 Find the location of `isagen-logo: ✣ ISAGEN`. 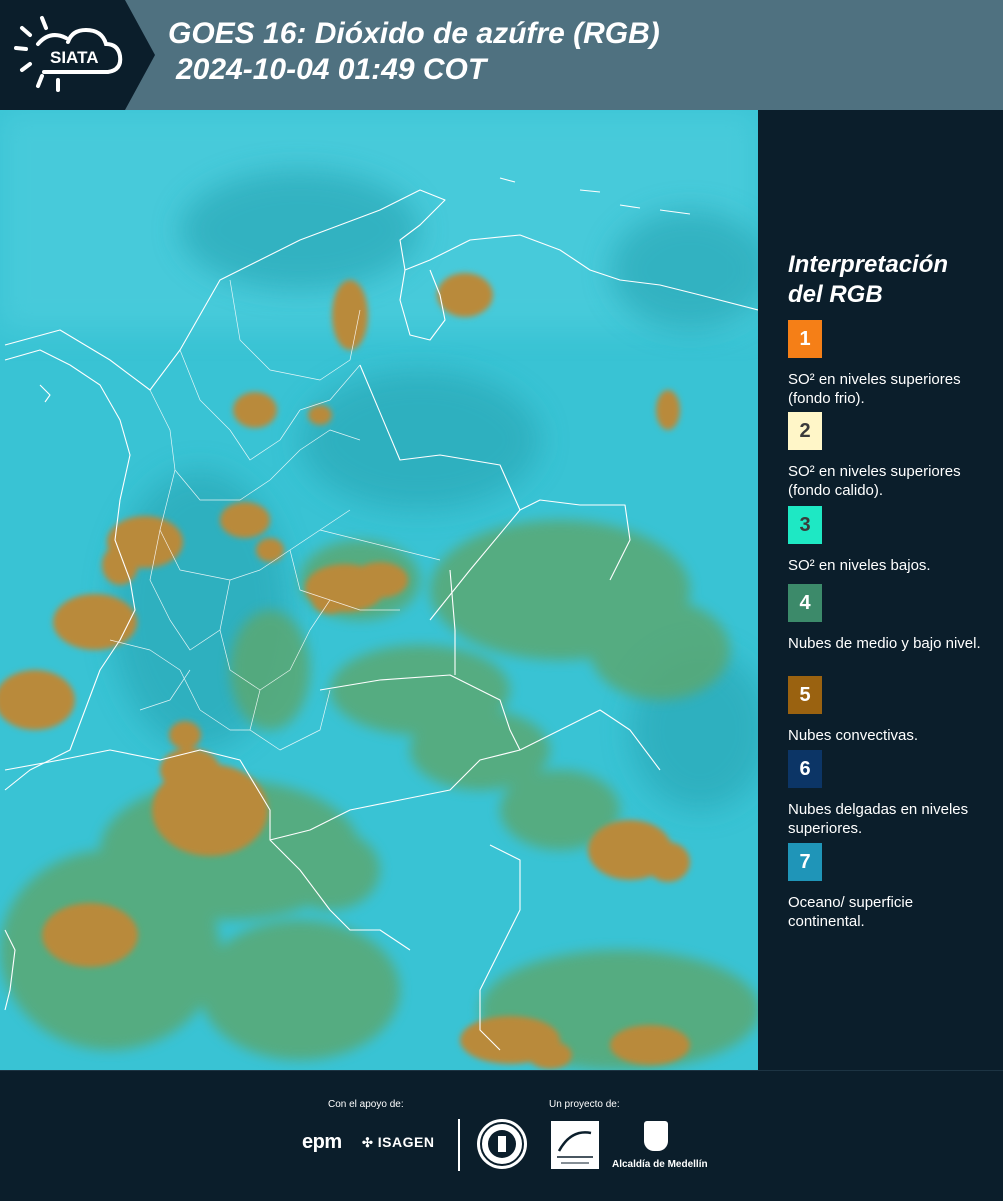

isagen-logo: ✣ ISAGEN is located at coordinates (398, 1142).